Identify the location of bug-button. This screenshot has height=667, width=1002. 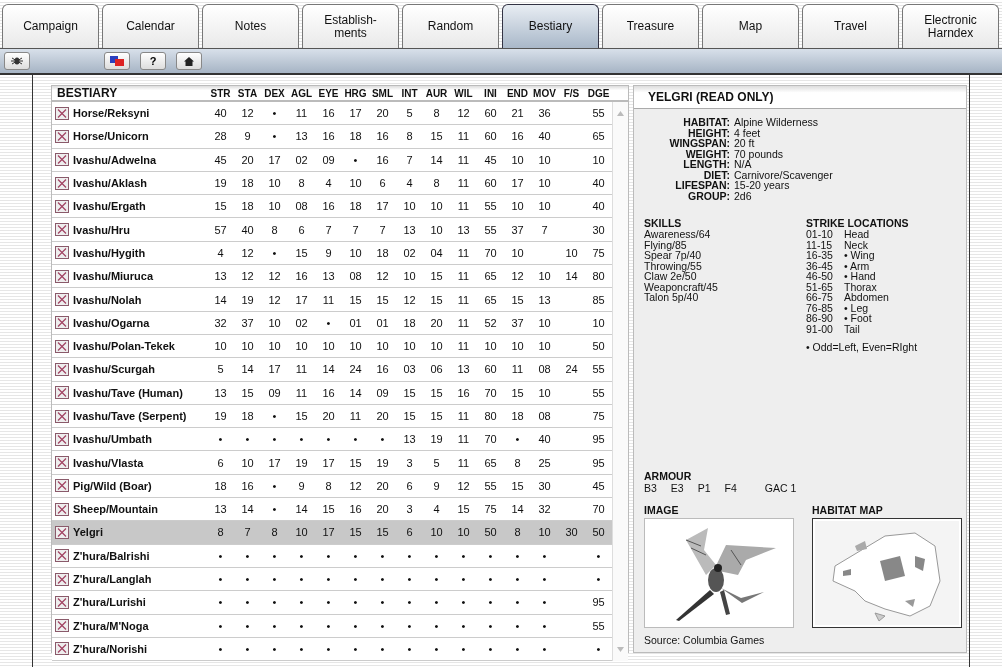
(17, 61).